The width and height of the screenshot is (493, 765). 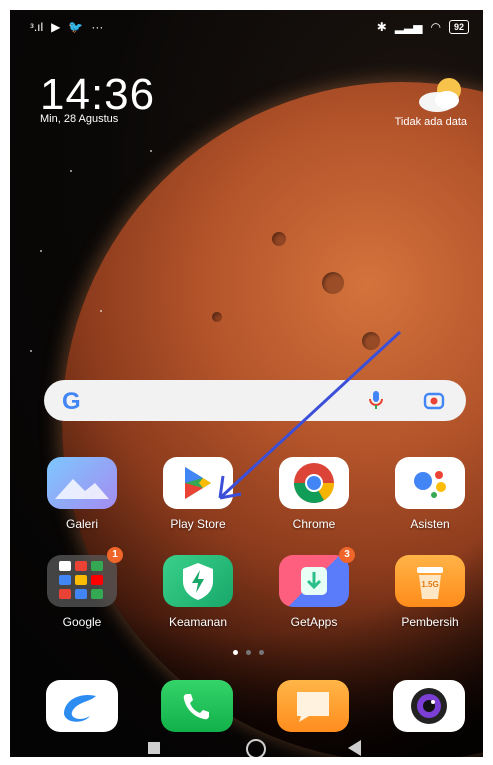 I want to click on home-button, so click(x=256, y=748).